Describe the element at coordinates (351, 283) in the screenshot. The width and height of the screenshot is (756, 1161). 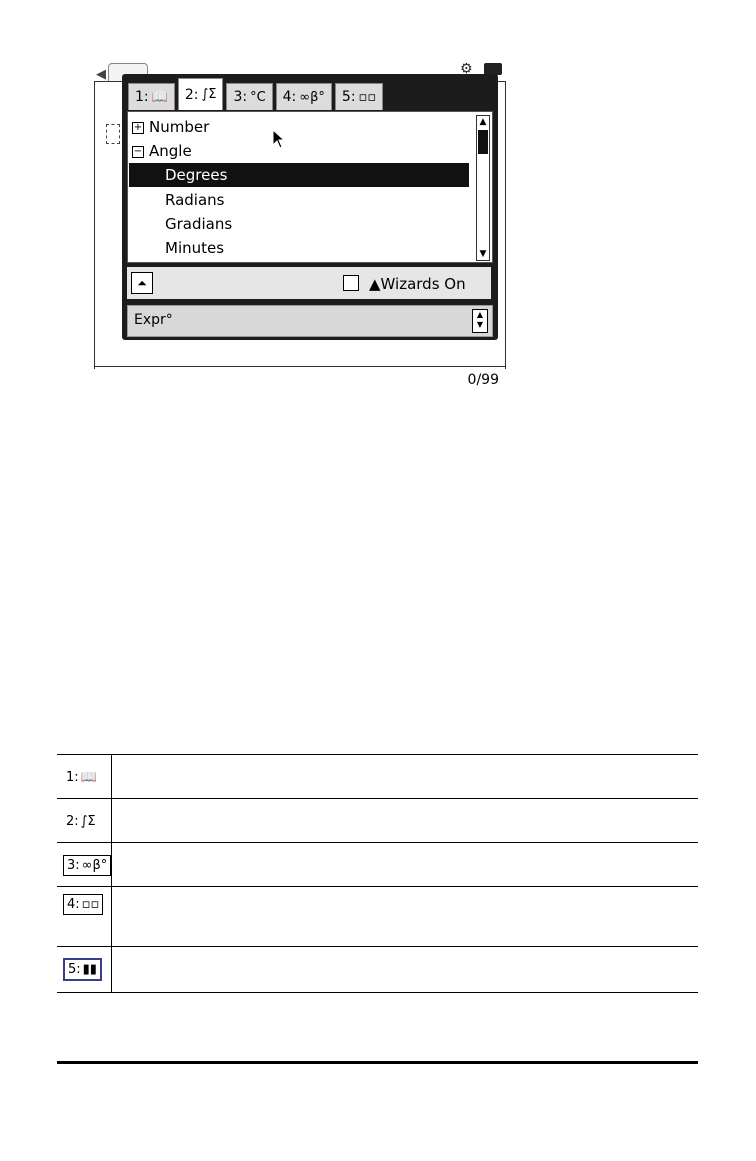
I see `wizards-on-checkbox` at that location.